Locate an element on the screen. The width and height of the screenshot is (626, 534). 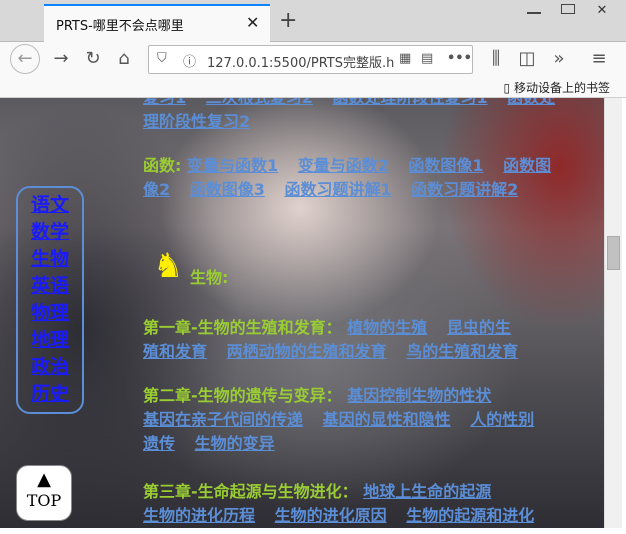
up-arrow-icon: ▲ is located at coordinates (44, 479).